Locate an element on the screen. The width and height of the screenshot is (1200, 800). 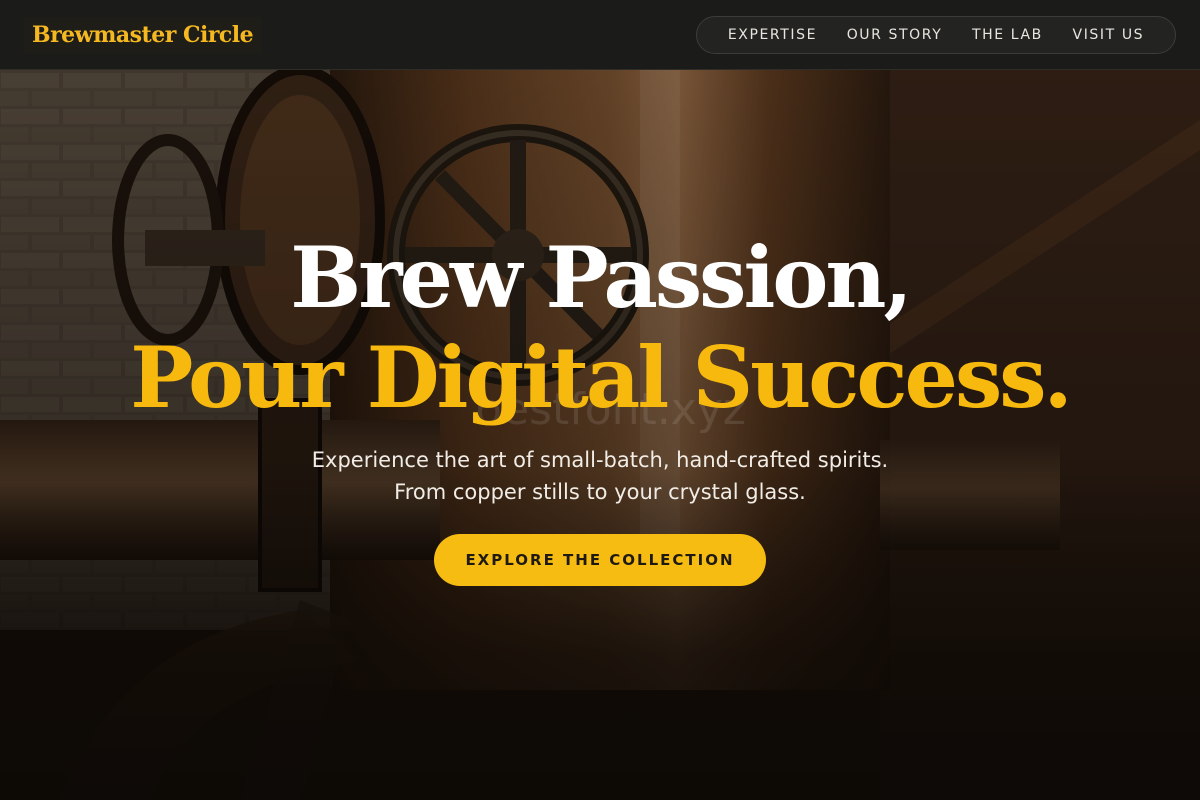
nav-link-our-story: OUR STORY is located at coordinates (895, 35).